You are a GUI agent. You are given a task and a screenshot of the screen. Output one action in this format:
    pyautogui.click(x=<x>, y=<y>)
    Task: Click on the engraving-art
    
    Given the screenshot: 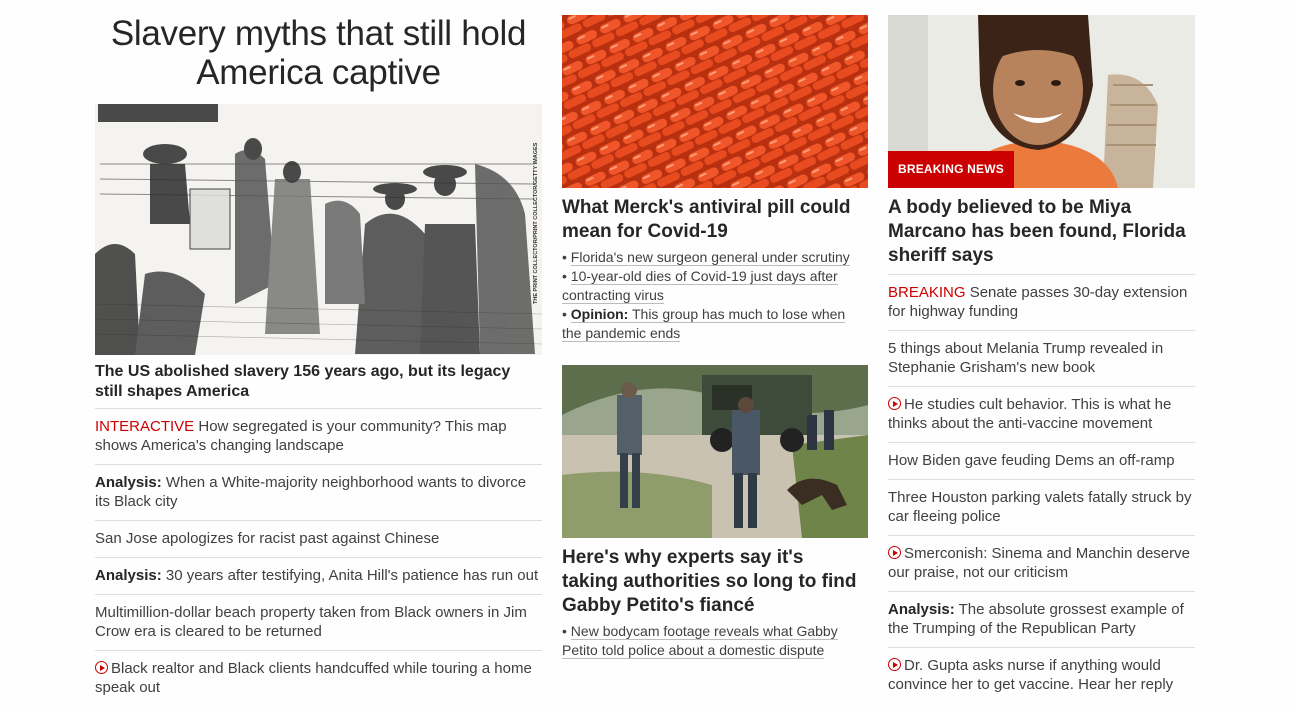 What is the action you would take?
    pyautogui.click(x=318, y=229)
    